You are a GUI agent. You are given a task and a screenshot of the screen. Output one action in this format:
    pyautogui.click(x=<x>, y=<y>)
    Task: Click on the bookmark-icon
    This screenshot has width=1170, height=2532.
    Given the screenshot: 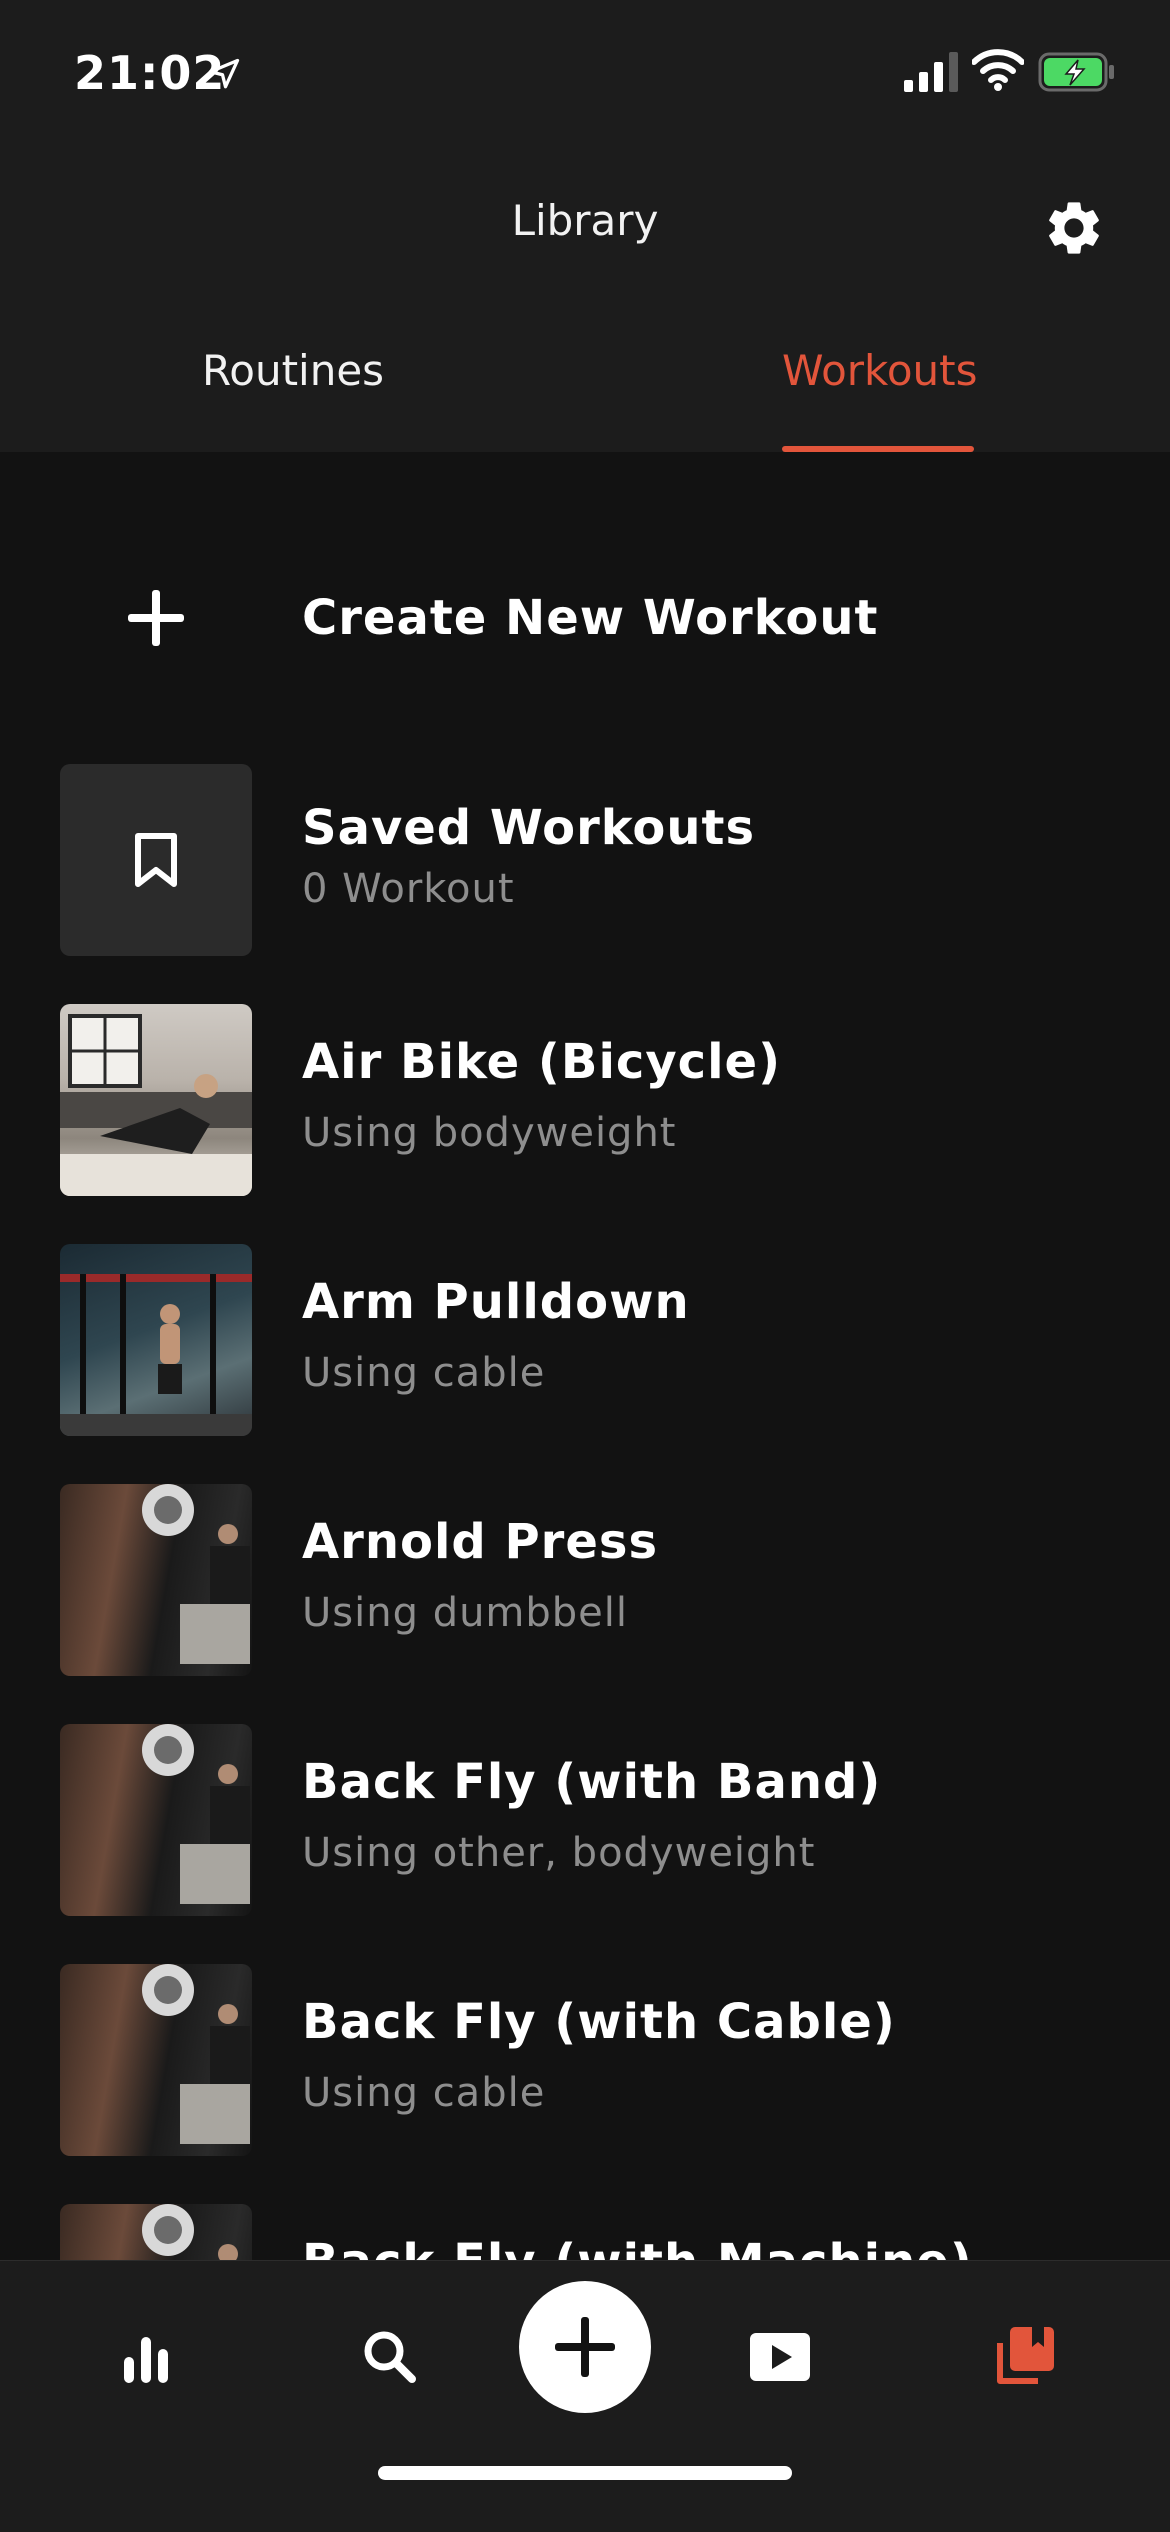 What is the action you would take?
    pyautogui.click(x=156, y=860)
    